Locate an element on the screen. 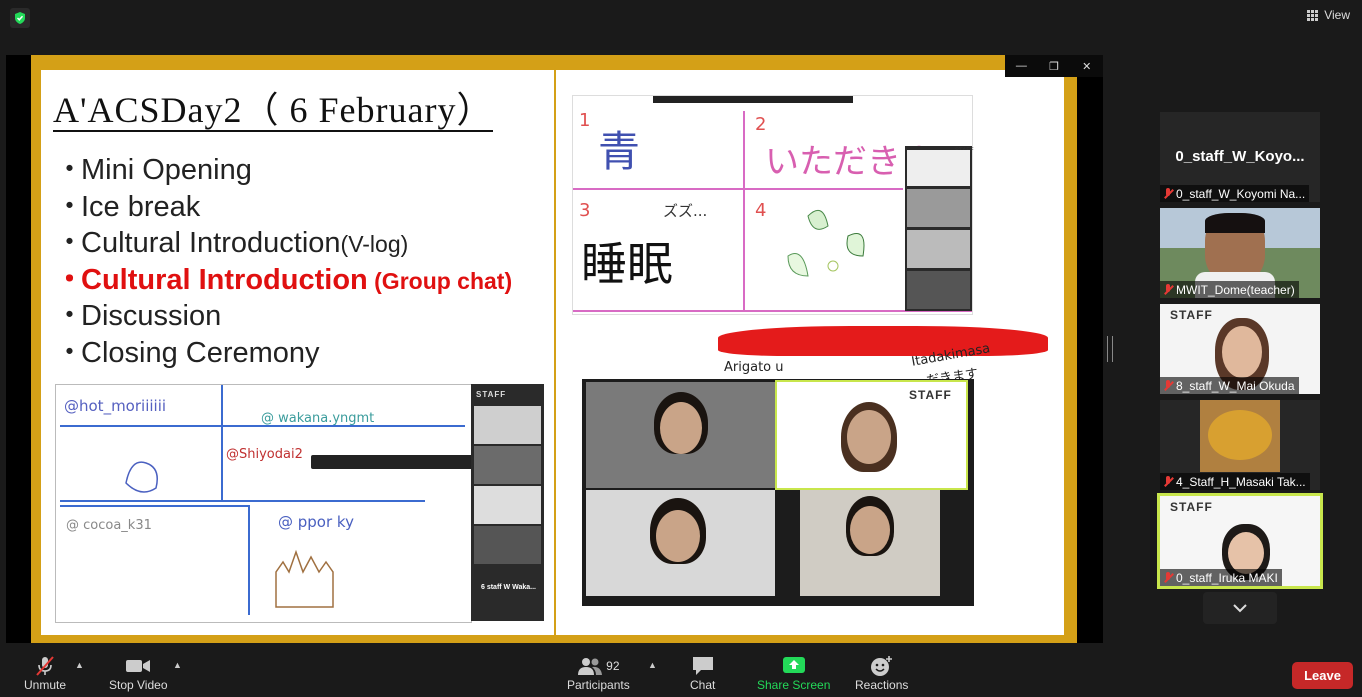 The image size is (1362, 697). castle-doodle-icon is located at coordinates (304, 578).